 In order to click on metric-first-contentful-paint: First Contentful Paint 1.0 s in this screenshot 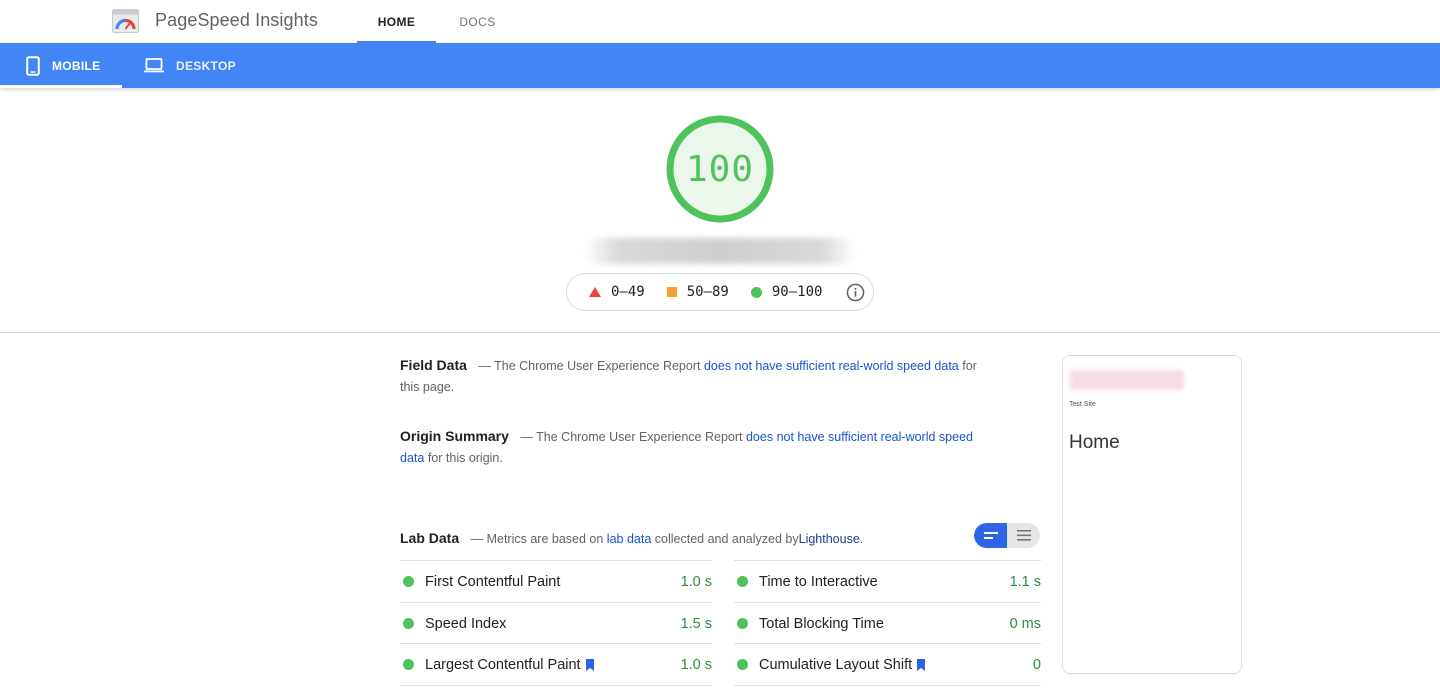, I will do `click(556, 581)`.